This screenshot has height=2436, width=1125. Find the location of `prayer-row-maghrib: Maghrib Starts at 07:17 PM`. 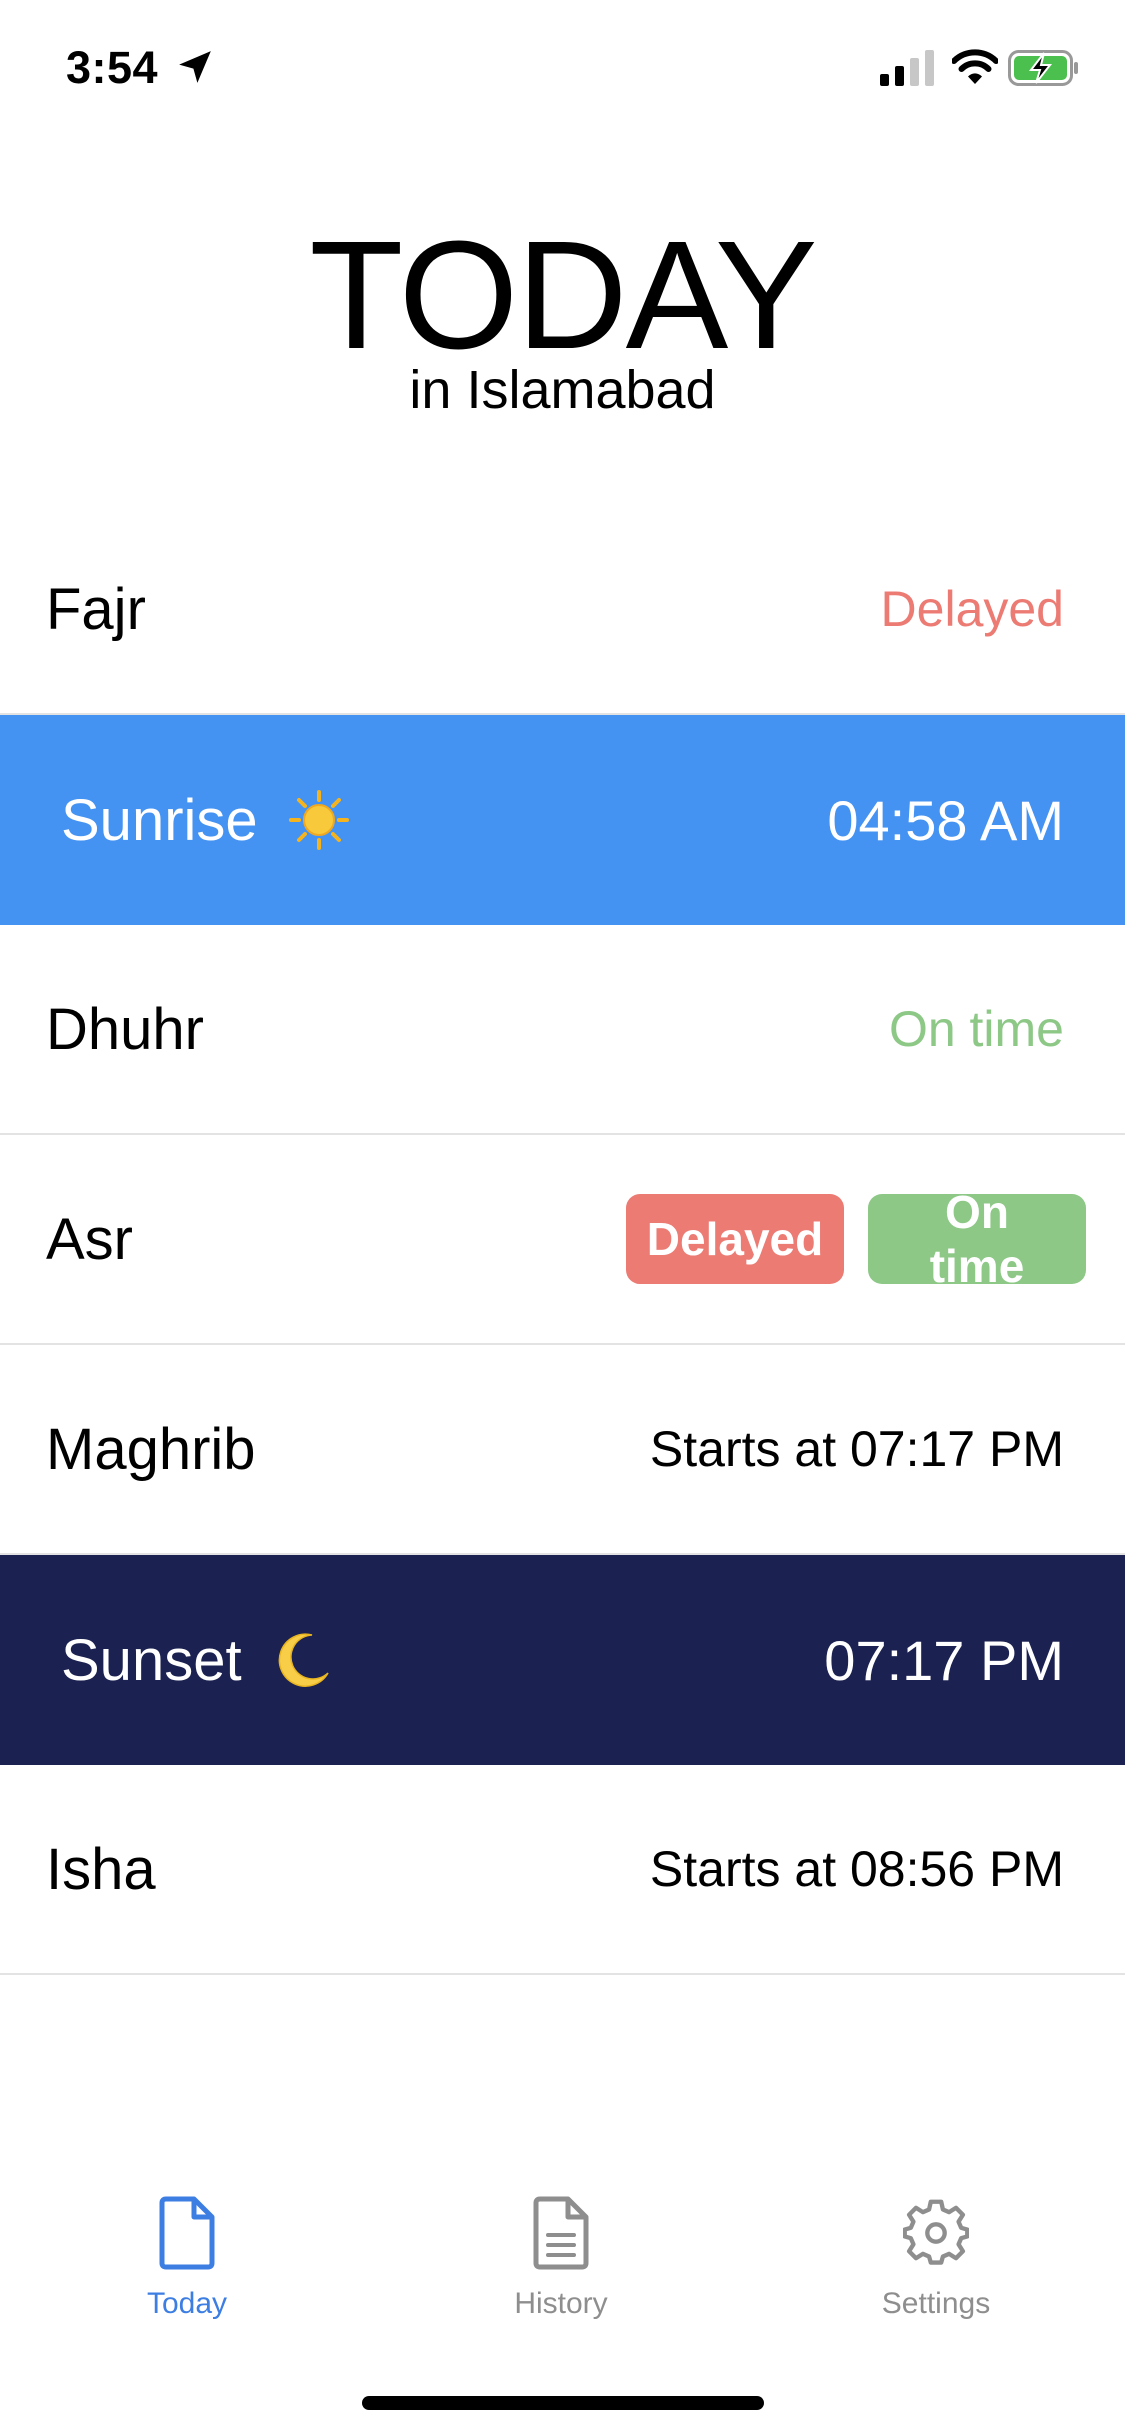

prayer-row-maghrib: Maghrib Starts at 07:17 PM is located at coordinates (562, 1450).